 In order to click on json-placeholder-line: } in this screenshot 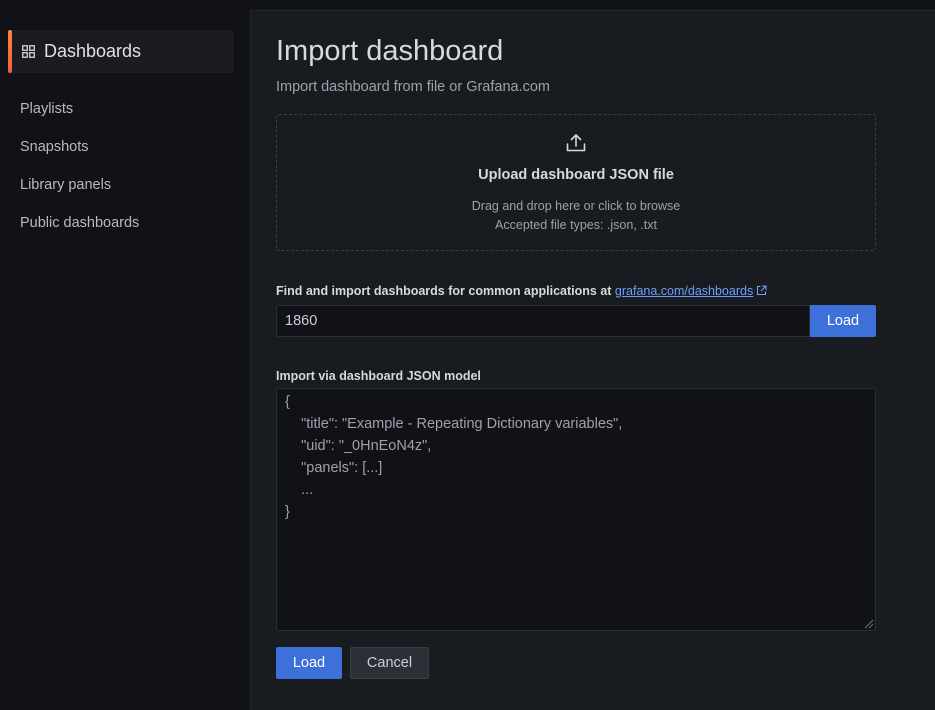, I will do `click(287, 512)`.